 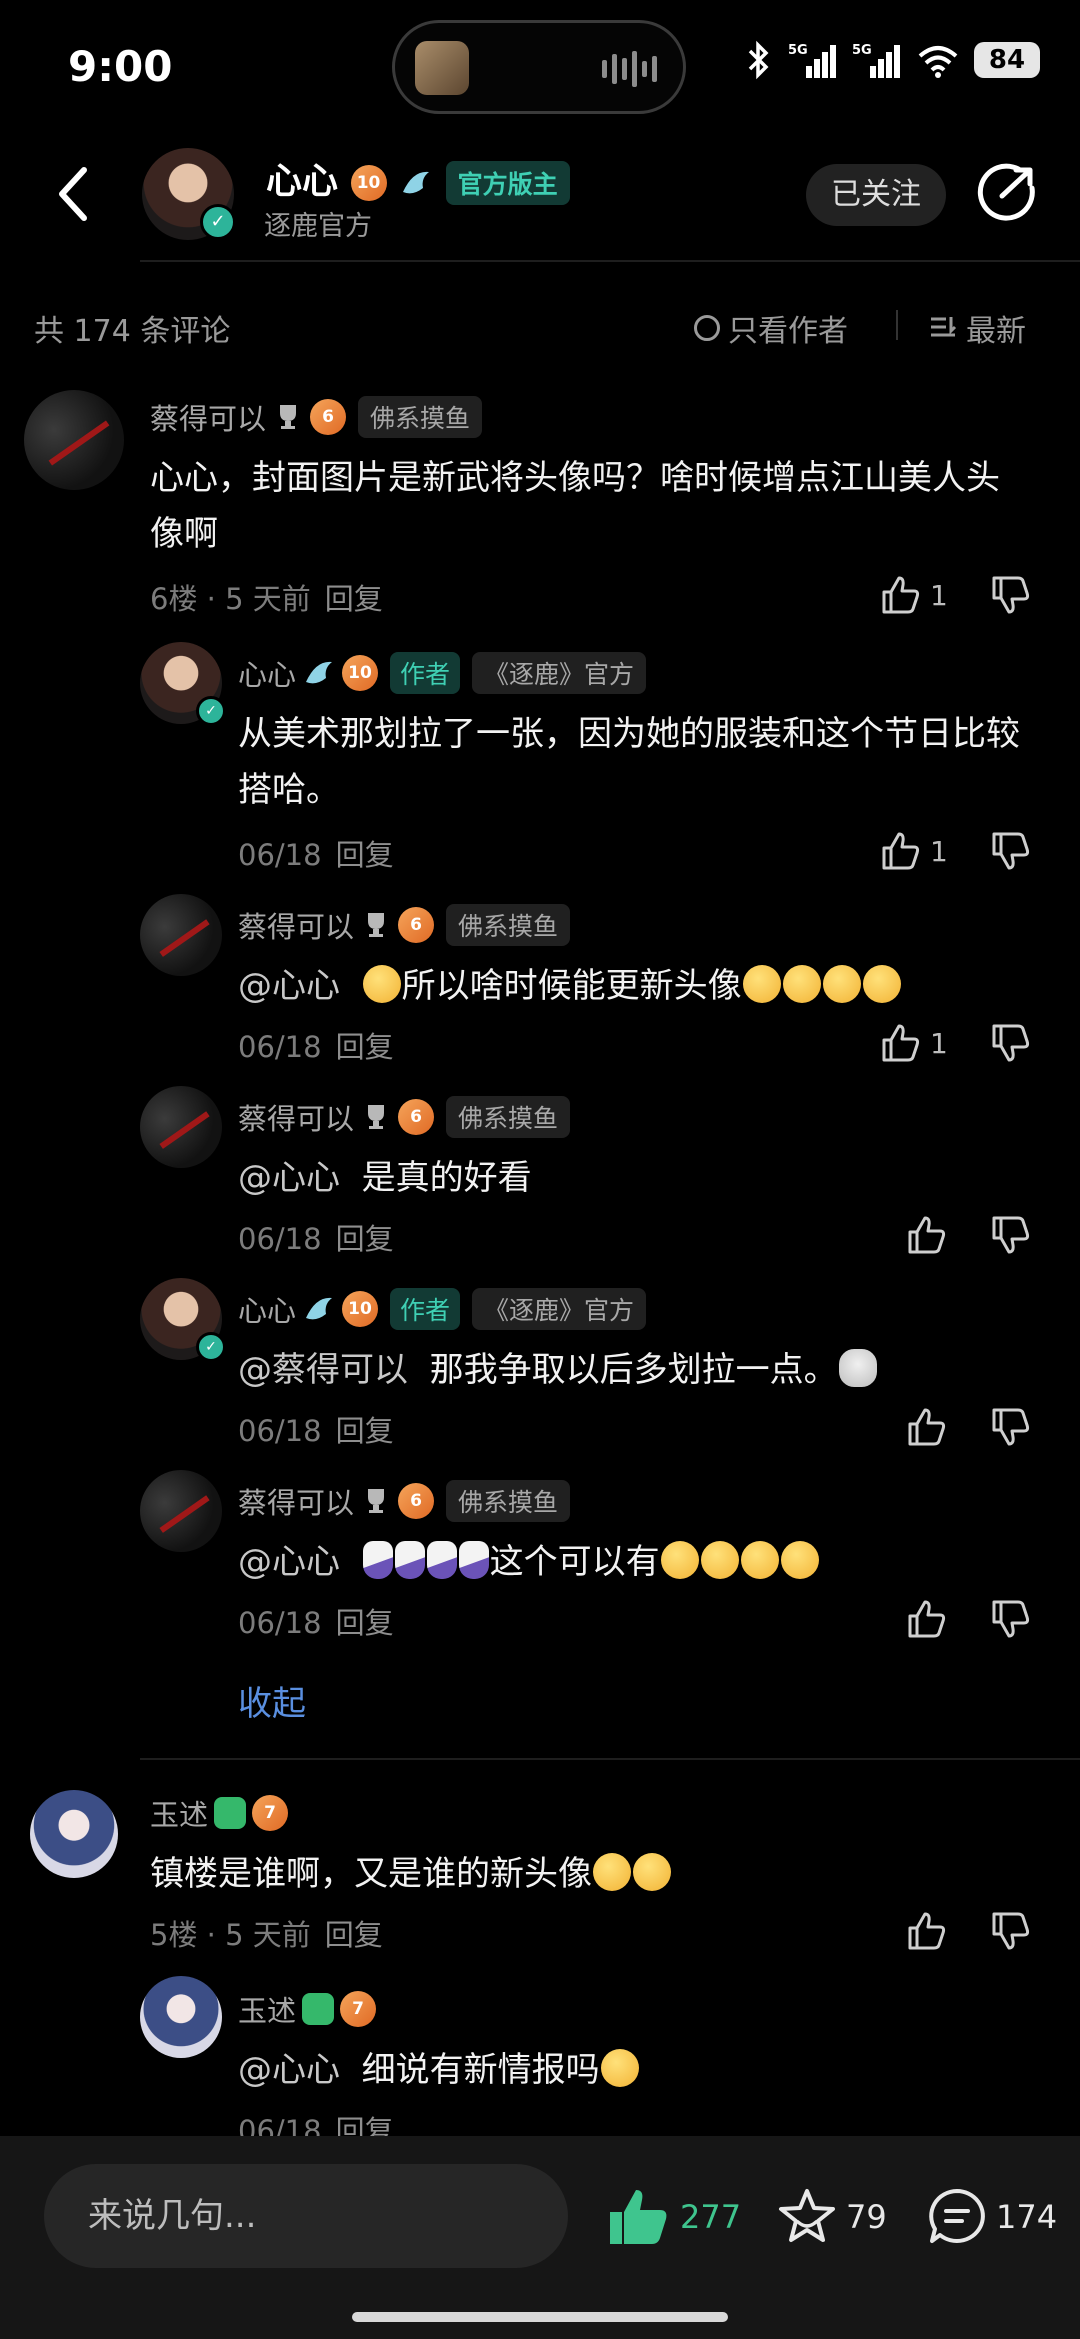 What do you see at coordinates (991, 2217) in the screenshot?
I see `comment-button: 174` at bounding box center [991, 2217].